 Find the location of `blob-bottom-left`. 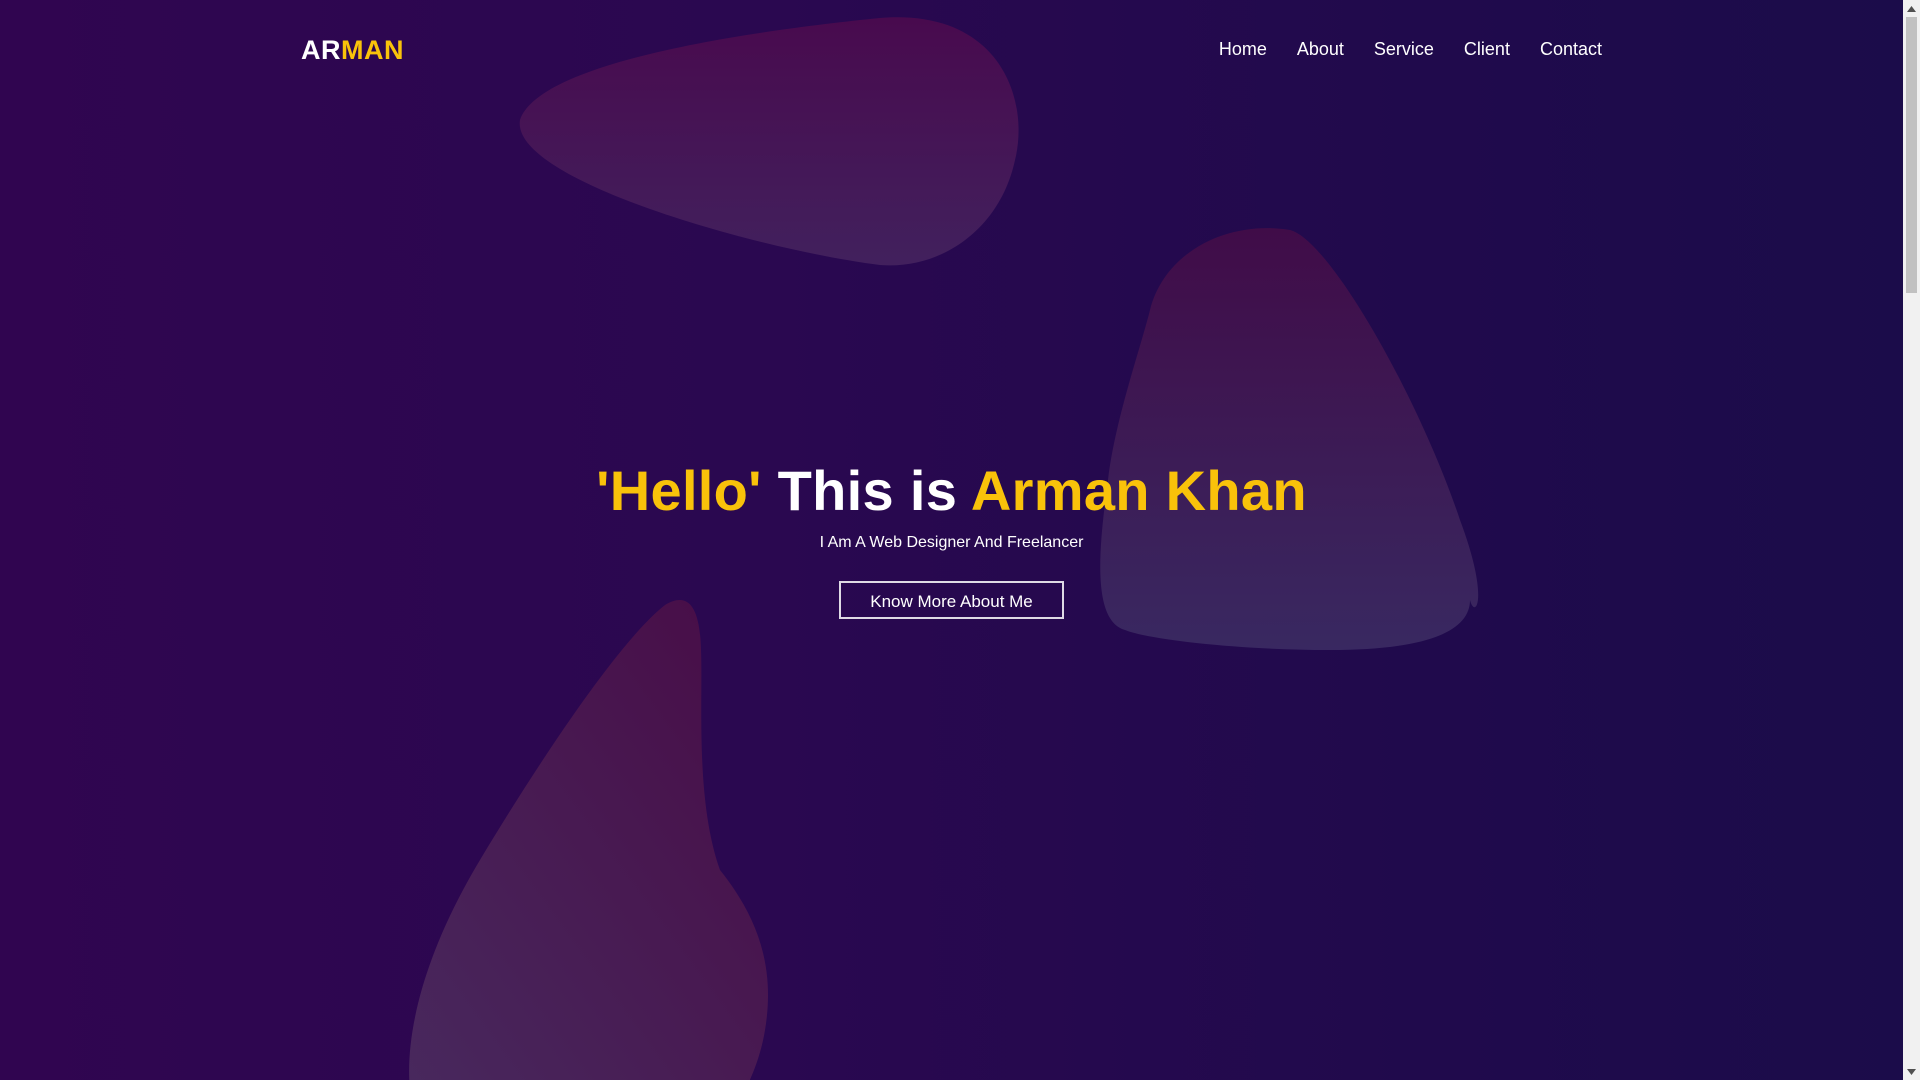

blob-bottom-left is located at coordinates (588, 840).